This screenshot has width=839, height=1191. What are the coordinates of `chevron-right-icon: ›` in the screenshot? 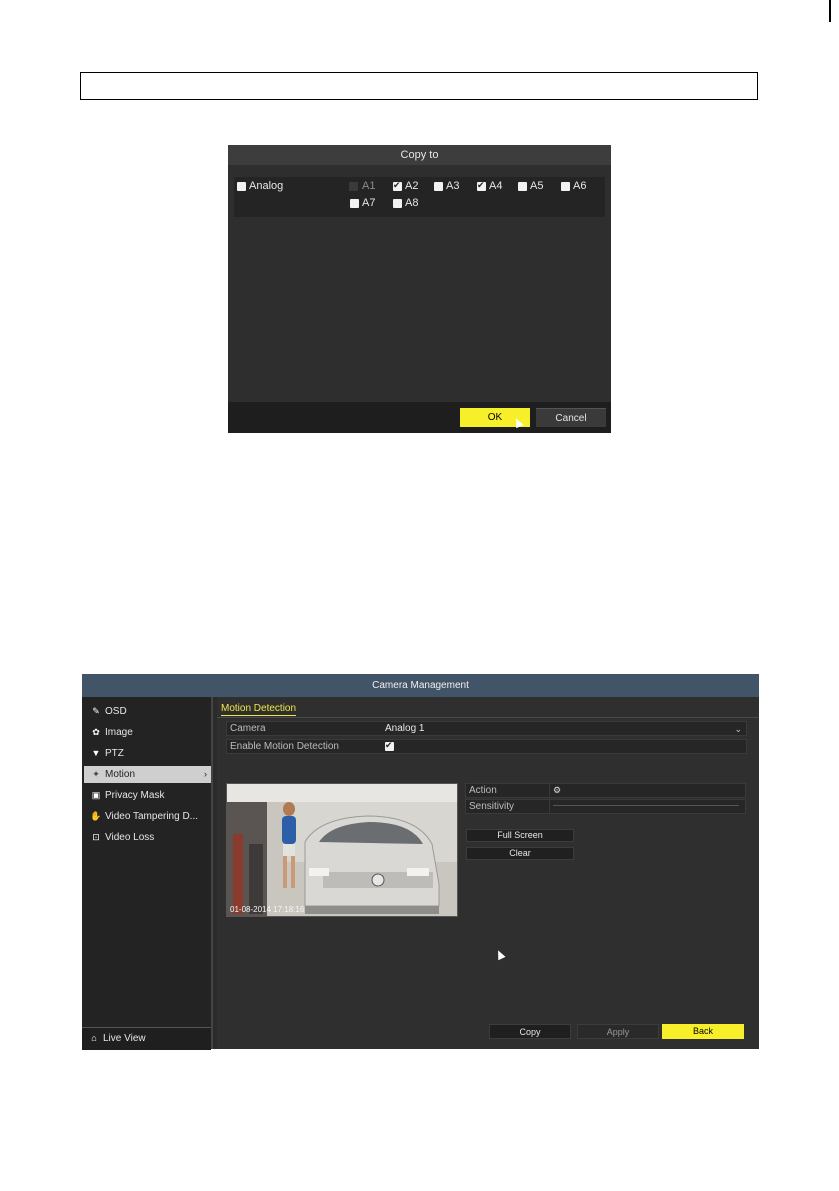 It's located at (205, 774).